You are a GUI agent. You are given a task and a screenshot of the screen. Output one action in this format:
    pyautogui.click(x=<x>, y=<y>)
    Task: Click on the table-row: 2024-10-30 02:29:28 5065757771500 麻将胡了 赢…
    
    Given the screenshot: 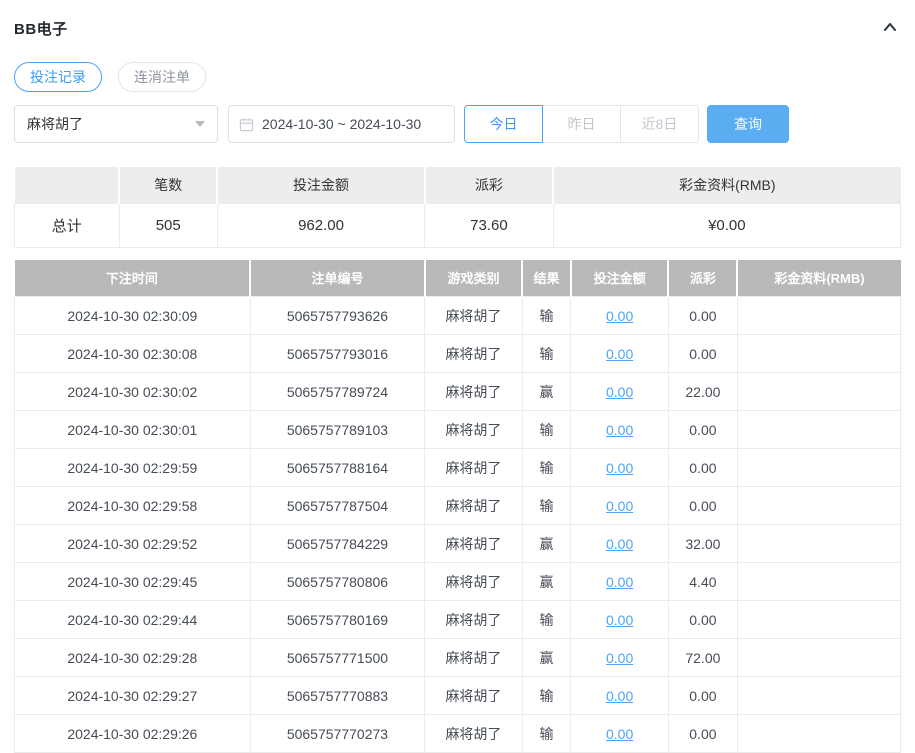 What is the action you would take?
    pyautogui.click(x=458, y=658)
    